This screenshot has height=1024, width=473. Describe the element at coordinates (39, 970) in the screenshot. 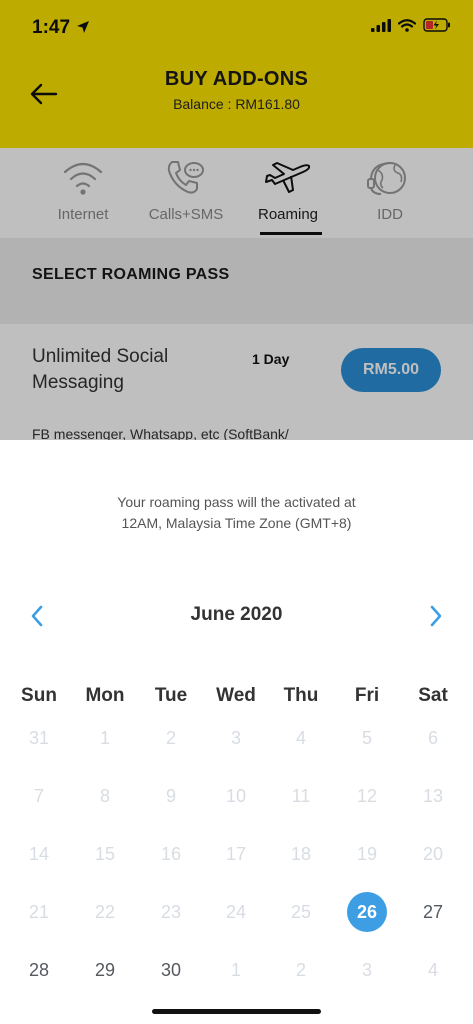

I see `calendar-day-cell: 28` at that location.